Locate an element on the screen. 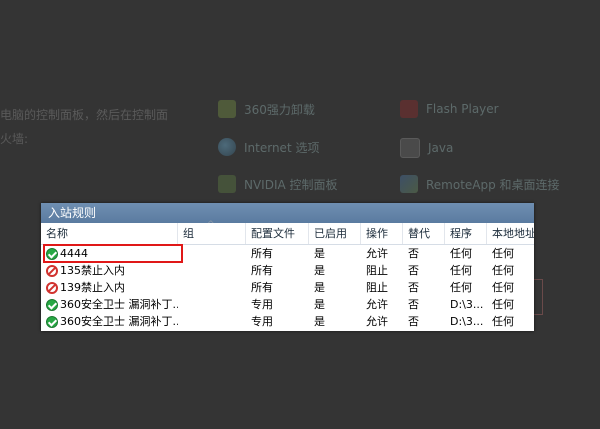 Image resolution: width=600 pixels, height=429 pixels. control-panel-item-nvidia: NVIDIA 控制面板 is located at coordinates (278, 184).